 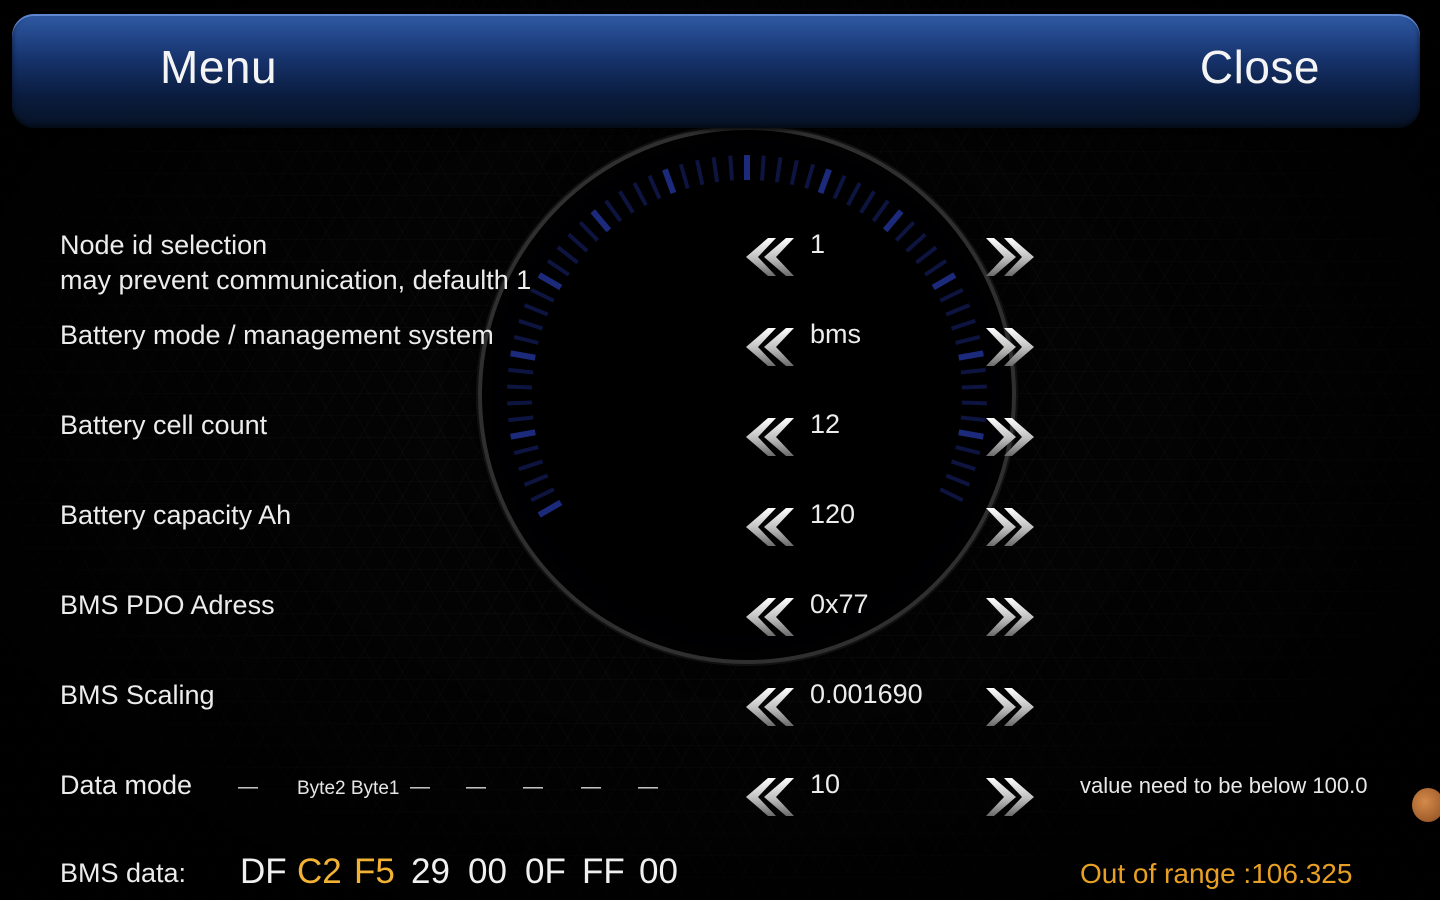 I want to click on cell-count-decrease-button, so click(x=770, y=437).